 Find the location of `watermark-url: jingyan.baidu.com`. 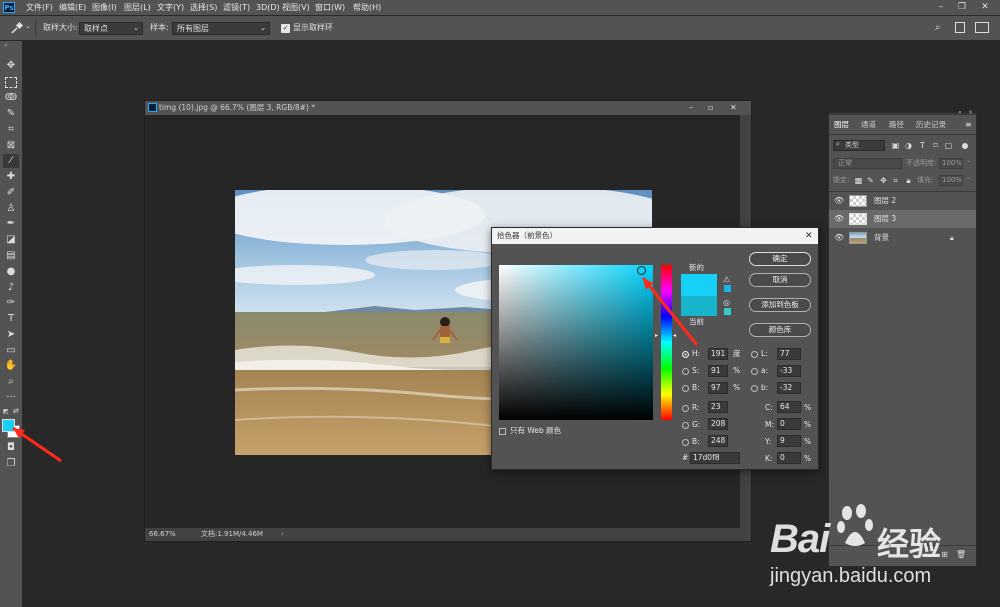

watermark-url: jingyan.baidu.com is located at coordinates (851, 576).